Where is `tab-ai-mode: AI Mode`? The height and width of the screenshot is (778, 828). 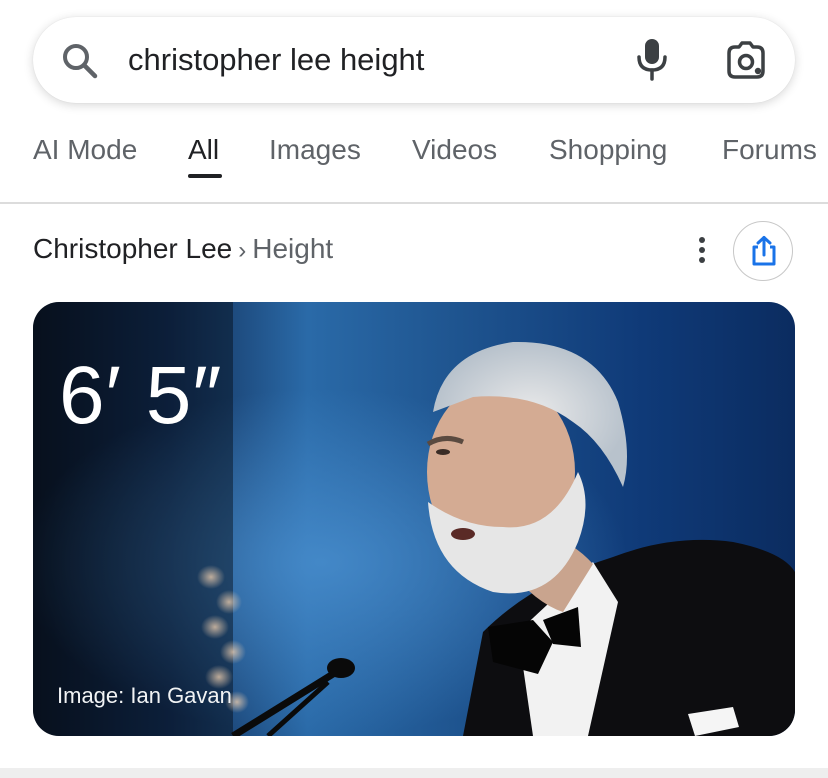
tab-ai-mode: AI Mode is located at coordinates (85, 150).